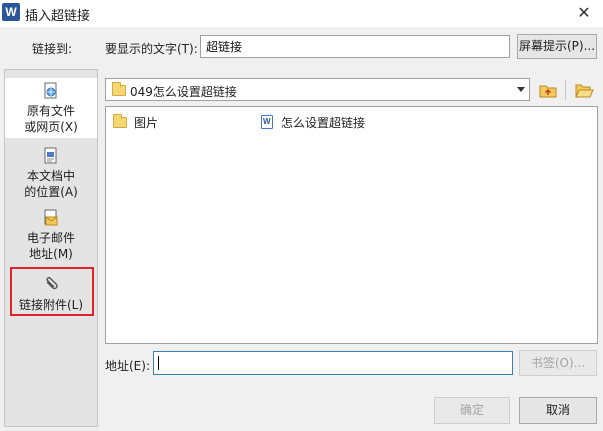  What do you see at coordinates (584, 90) in the screenshot?
I see `folder-open-icon` at bounding box center [584, 90].